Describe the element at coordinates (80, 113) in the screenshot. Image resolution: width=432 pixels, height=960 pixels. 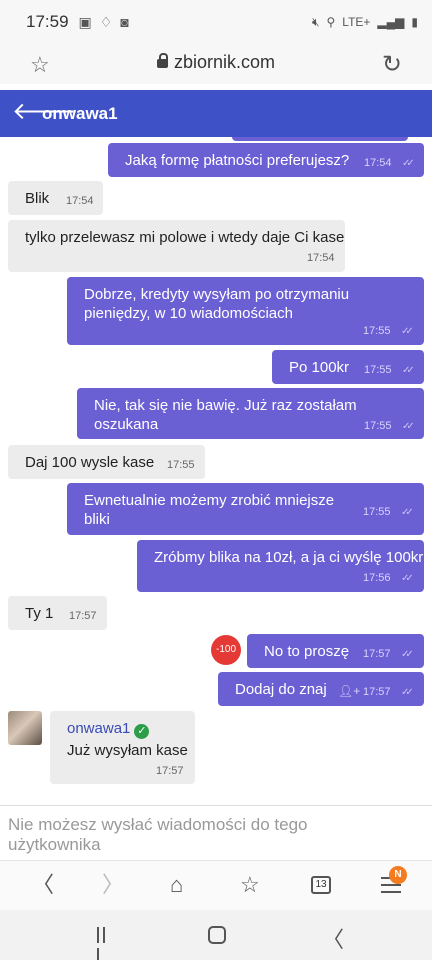
I see `chat-title: onwawa1` at that location.